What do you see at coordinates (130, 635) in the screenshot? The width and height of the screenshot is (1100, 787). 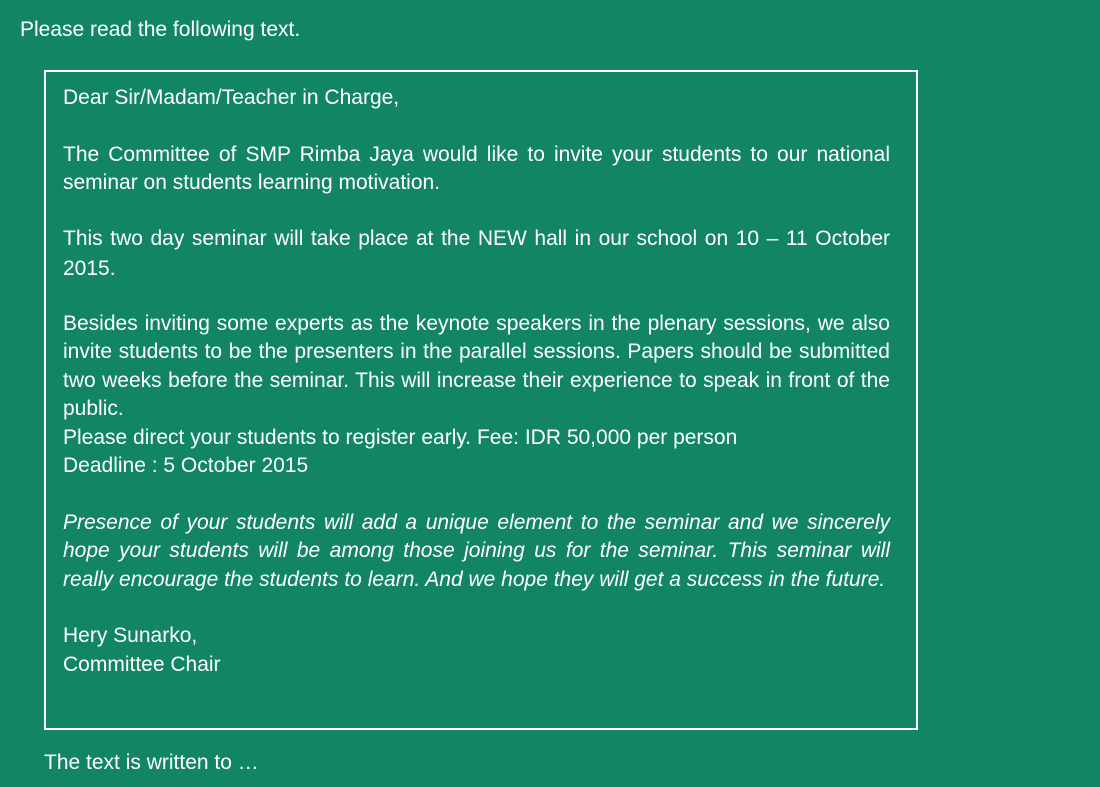 I see `letter-signature-name: Hery Sunarko,` at bounding box center [130, 635].